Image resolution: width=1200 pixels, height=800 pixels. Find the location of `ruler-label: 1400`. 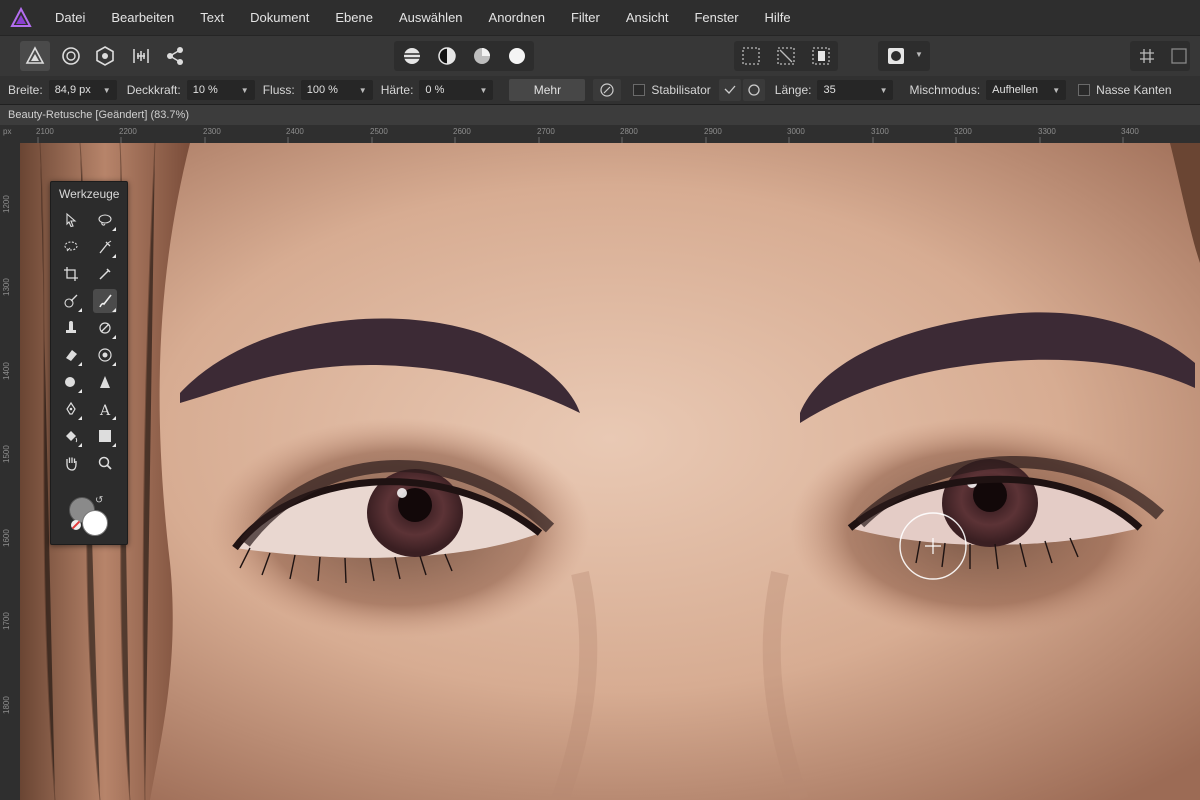

ruler-label: 1400 is located at coordinates (6, 371).